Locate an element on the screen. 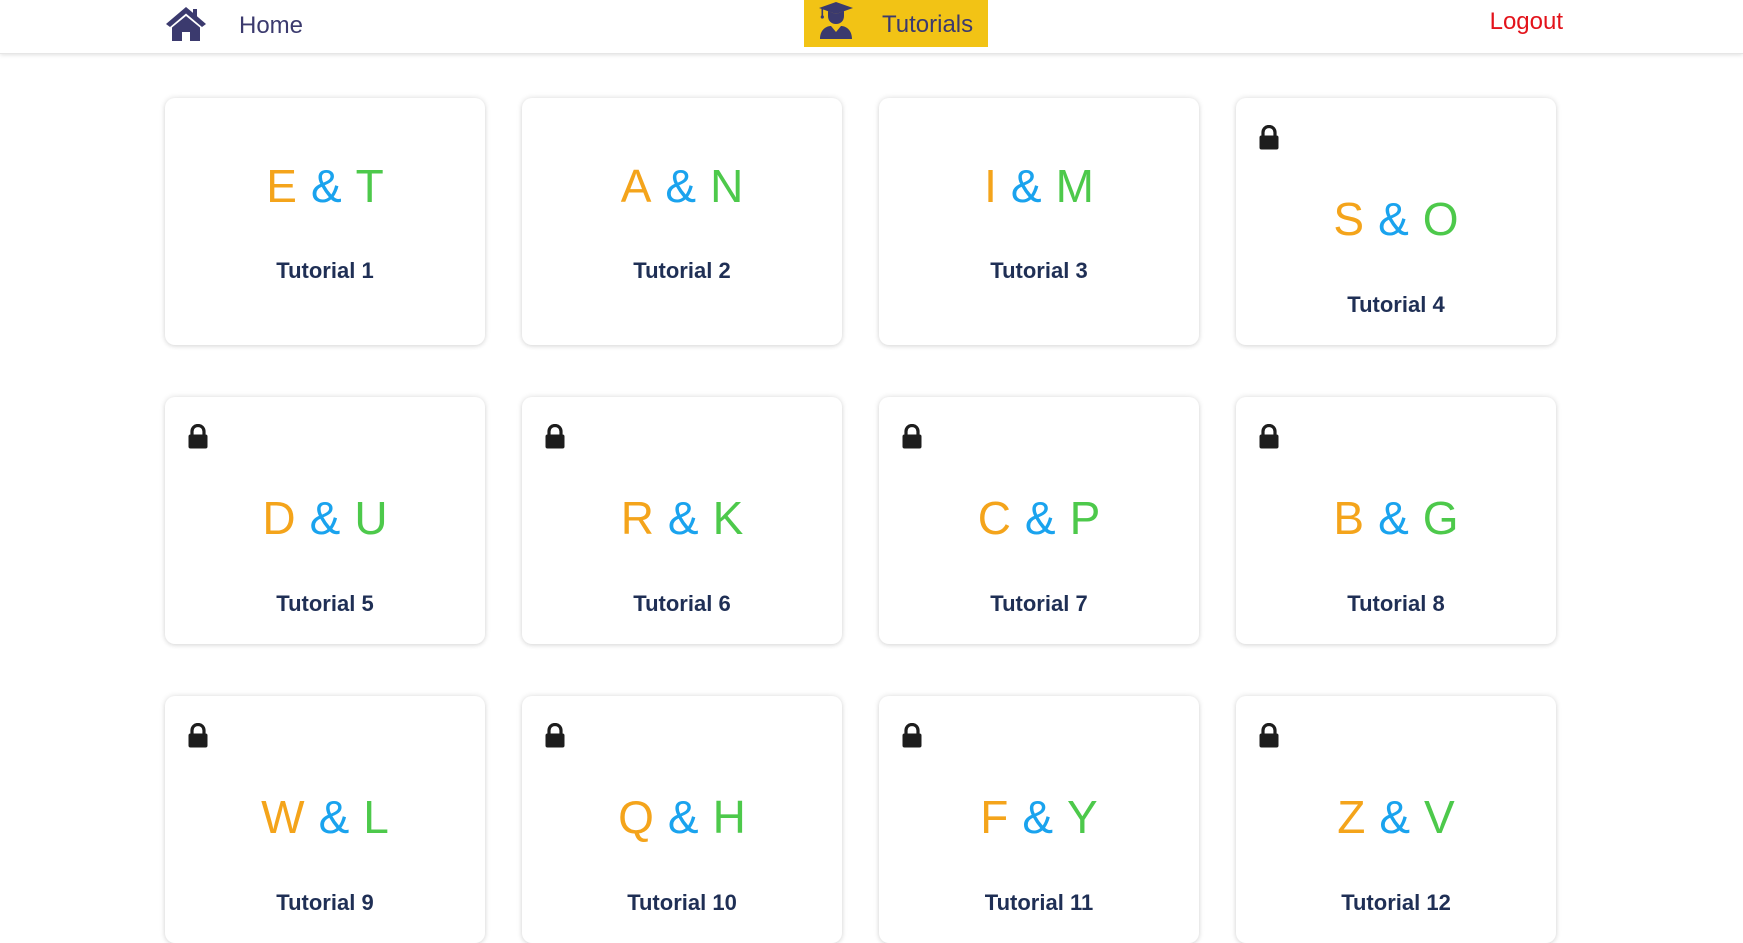  tutorial-card: R & K Tutorial 6 is located at coordinates (682, 520).